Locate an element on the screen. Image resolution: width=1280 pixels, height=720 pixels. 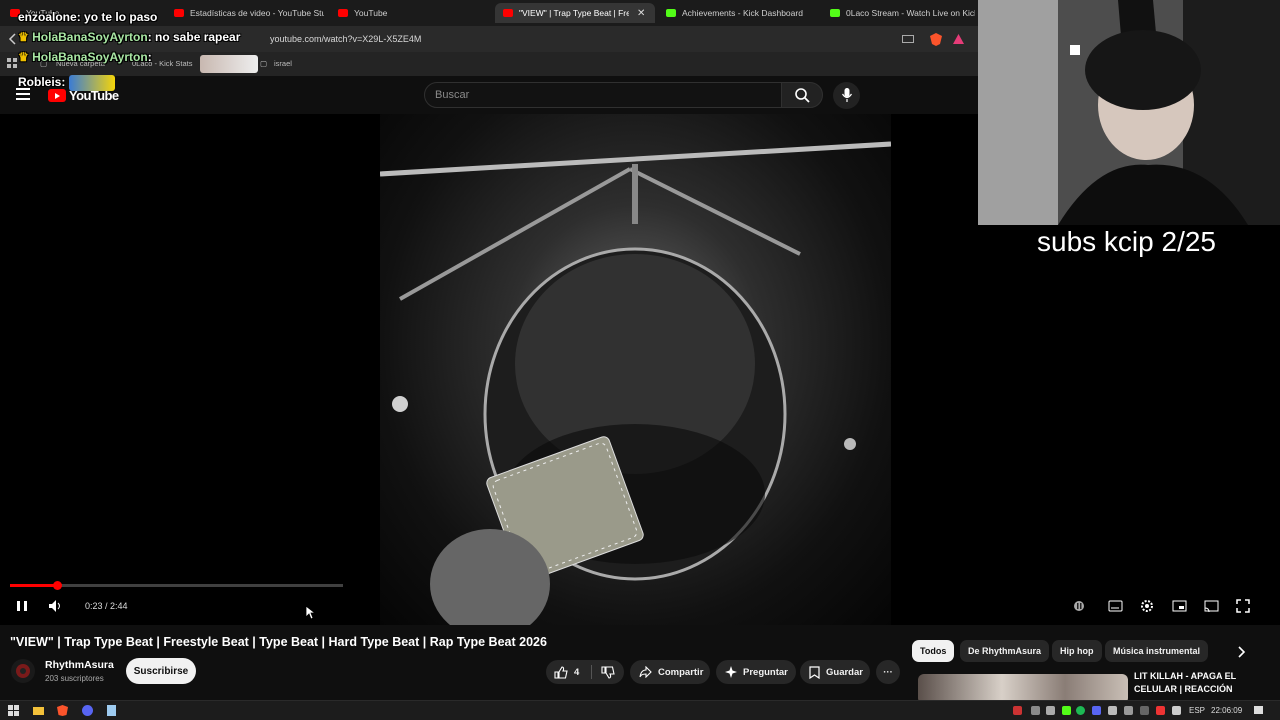
url-text: youtube.com/watch?v=X29L-X5ZE4M is located at coordinates (345, 39).